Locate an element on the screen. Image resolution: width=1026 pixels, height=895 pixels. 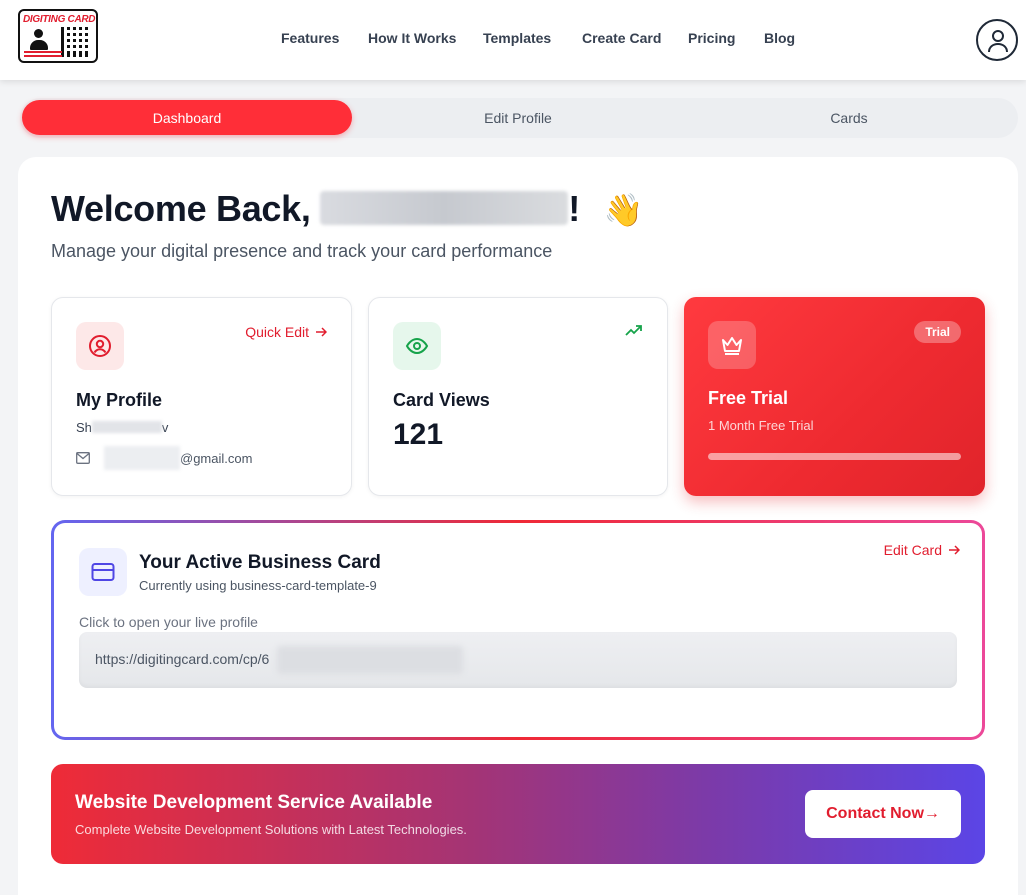
logo-underline is located at coordinates (43, 54).